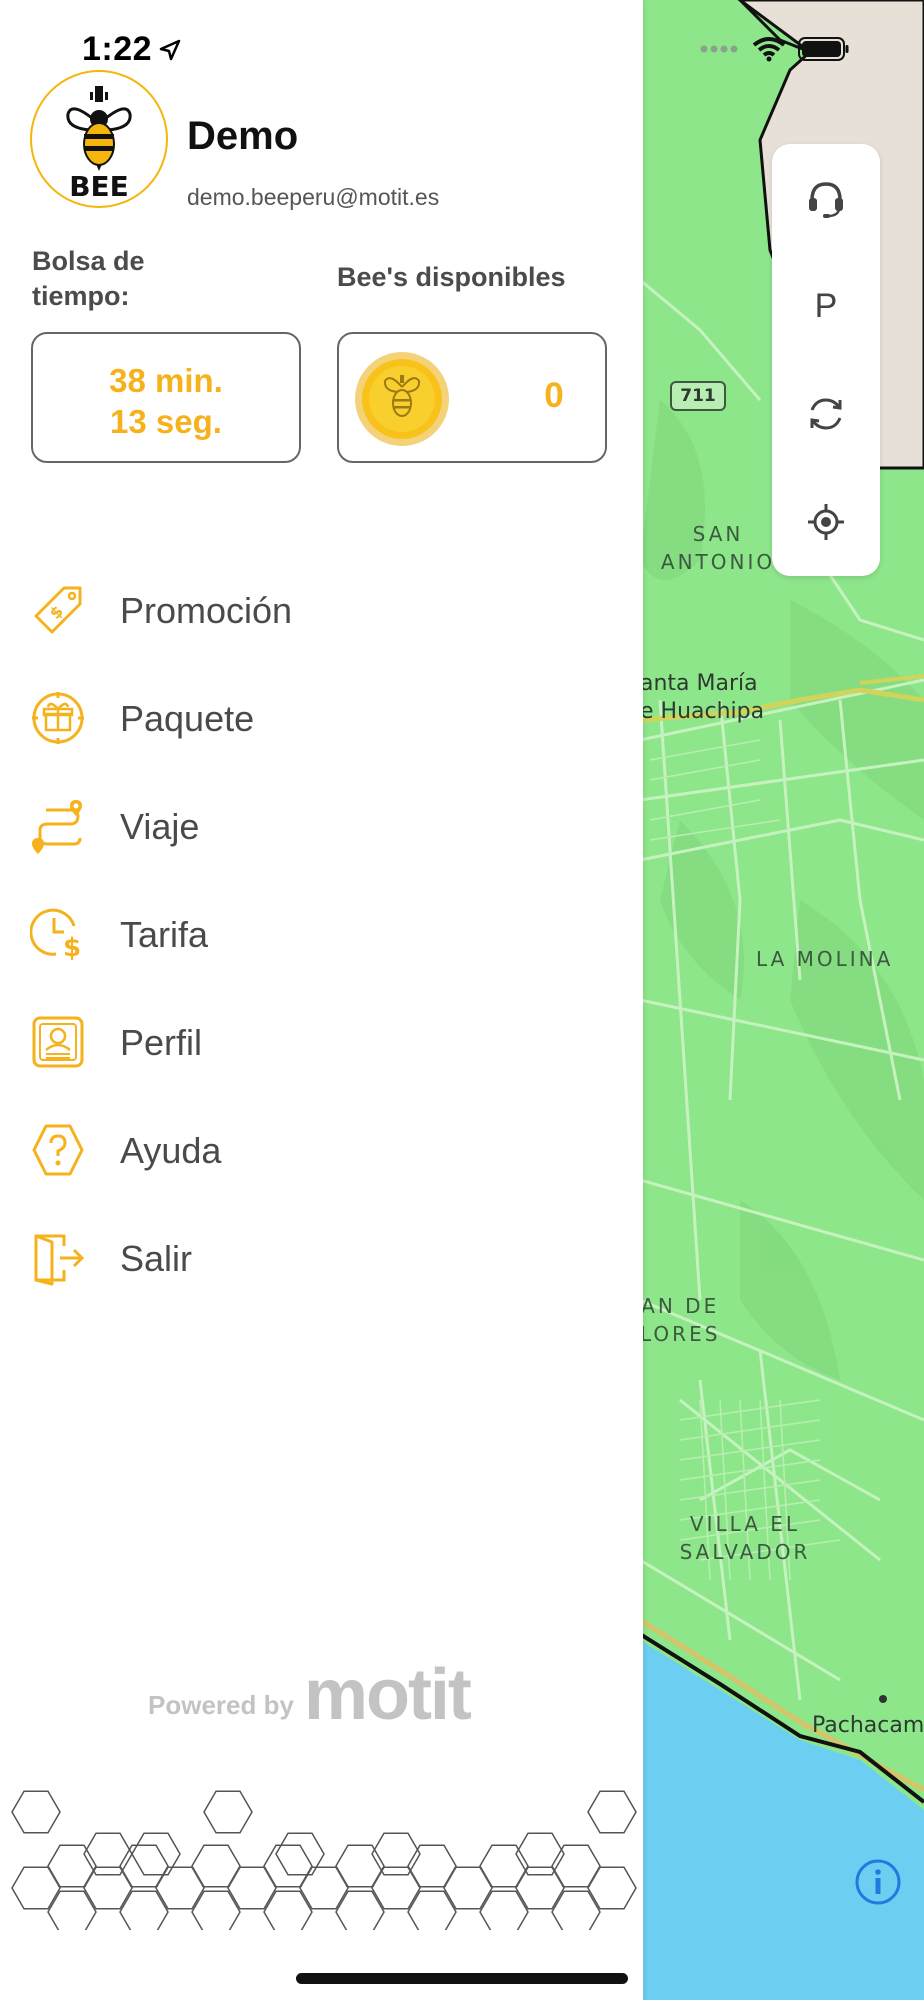 The width and height of the screenshot is (924, 2000). I want to click on menu-label-tarifa: Tarifa, so click(164, 934).